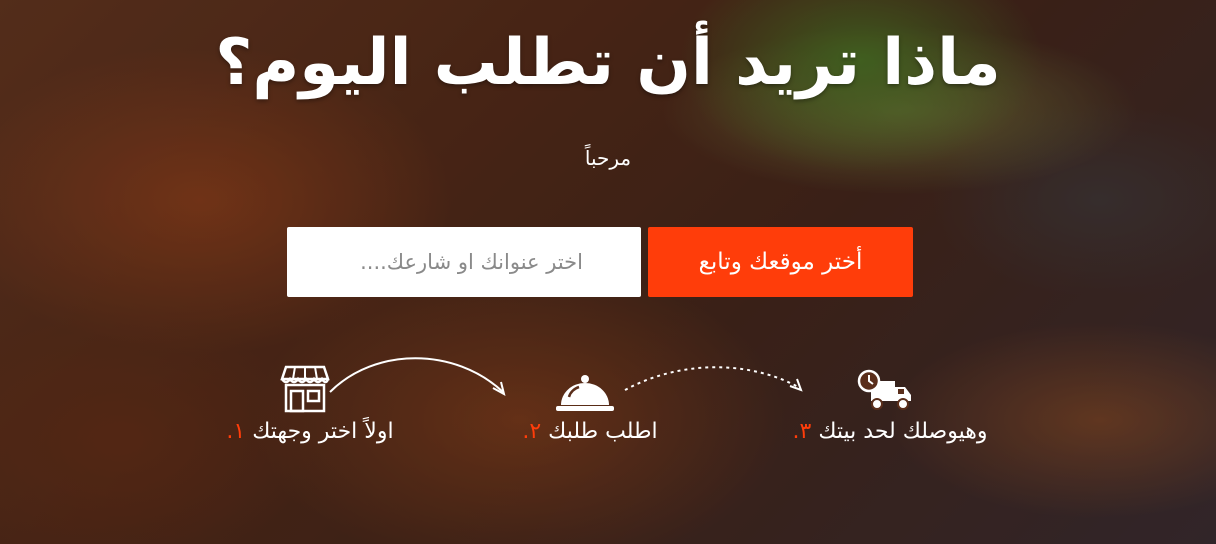 This screenshot has width=1216, height=544. Describe the element at coordinates (885, 384) in the screenshot. I see `delivery-truck-icon` at that location.